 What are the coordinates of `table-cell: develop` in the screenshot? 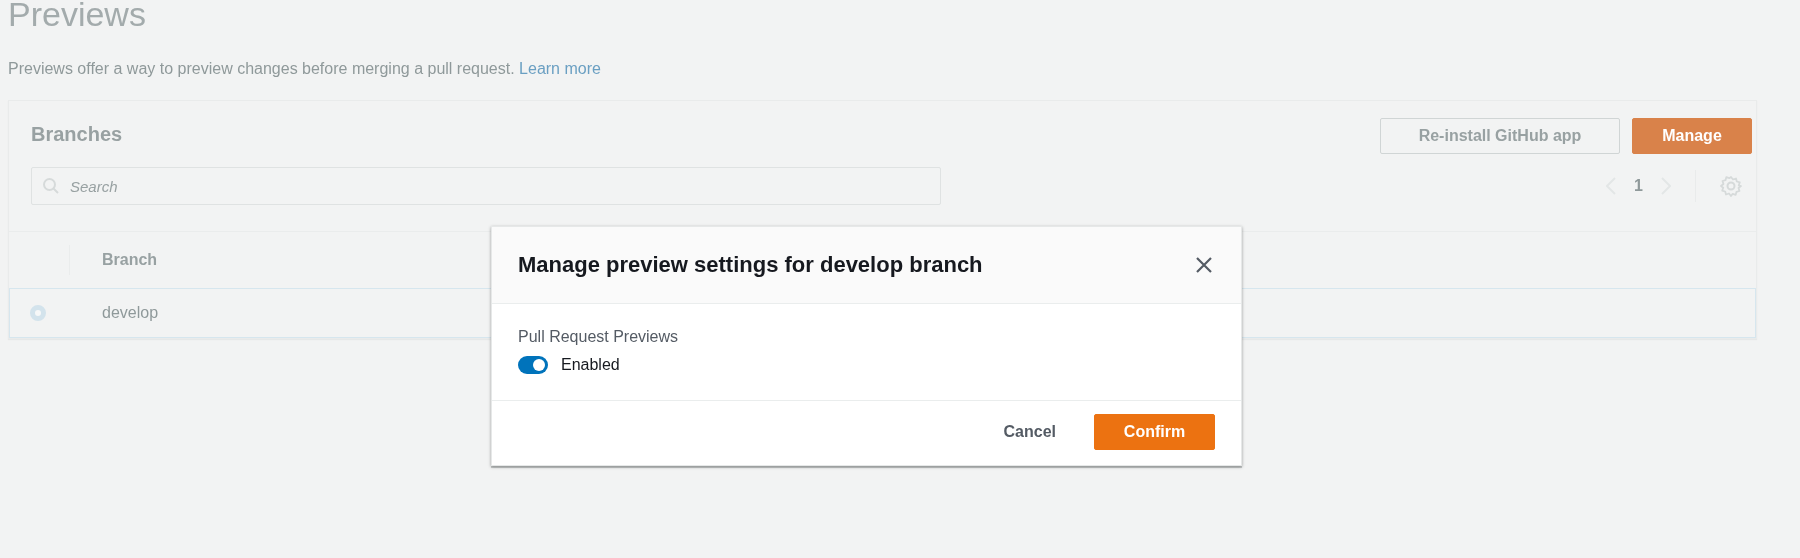 It's located at (130, 313).